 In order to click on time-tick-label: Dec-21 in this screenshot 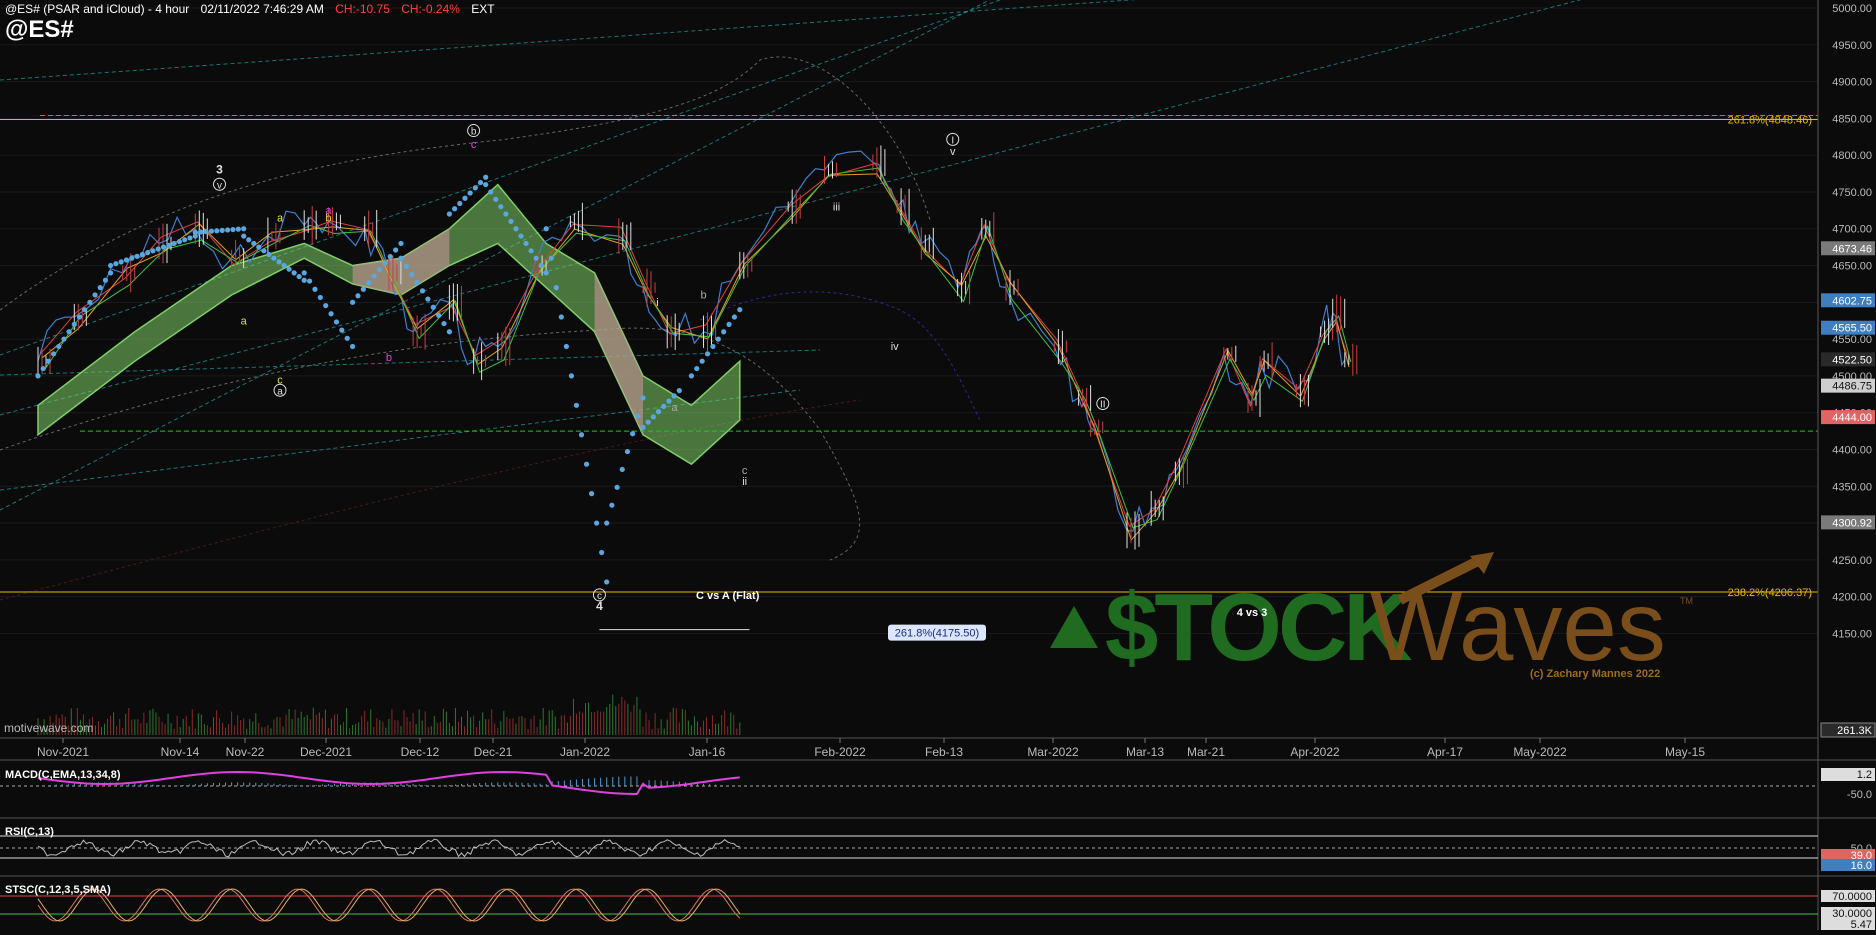, I will do `click(493, 752)`.